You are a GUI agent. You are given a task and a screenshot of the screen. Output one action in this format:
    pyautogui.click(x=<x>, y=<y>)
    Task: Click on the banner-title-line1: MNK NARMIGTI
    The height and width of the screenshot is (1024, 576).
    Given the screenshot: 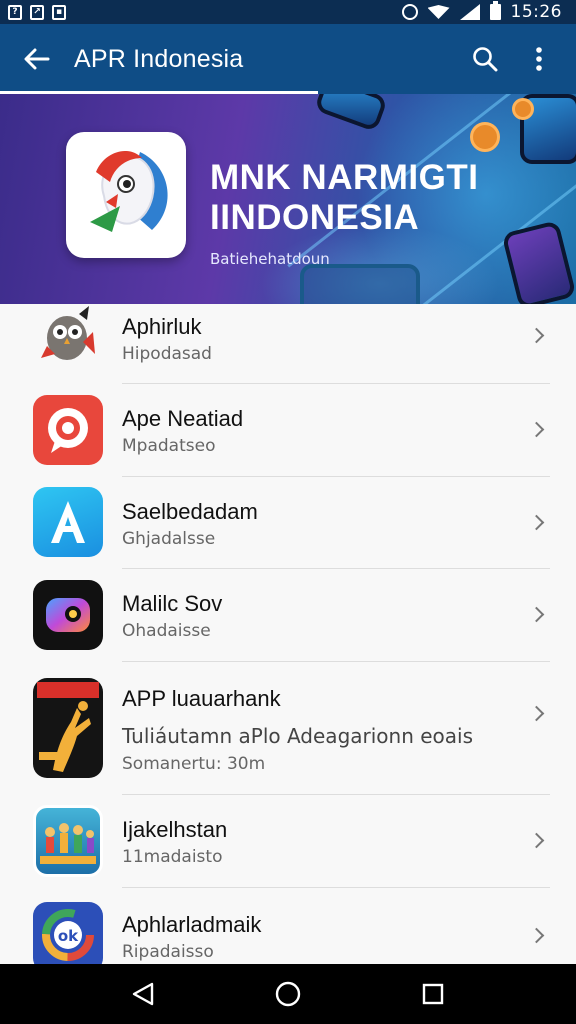 What is the action you would take?
    pyautogui.click(x=344, y=177)
    